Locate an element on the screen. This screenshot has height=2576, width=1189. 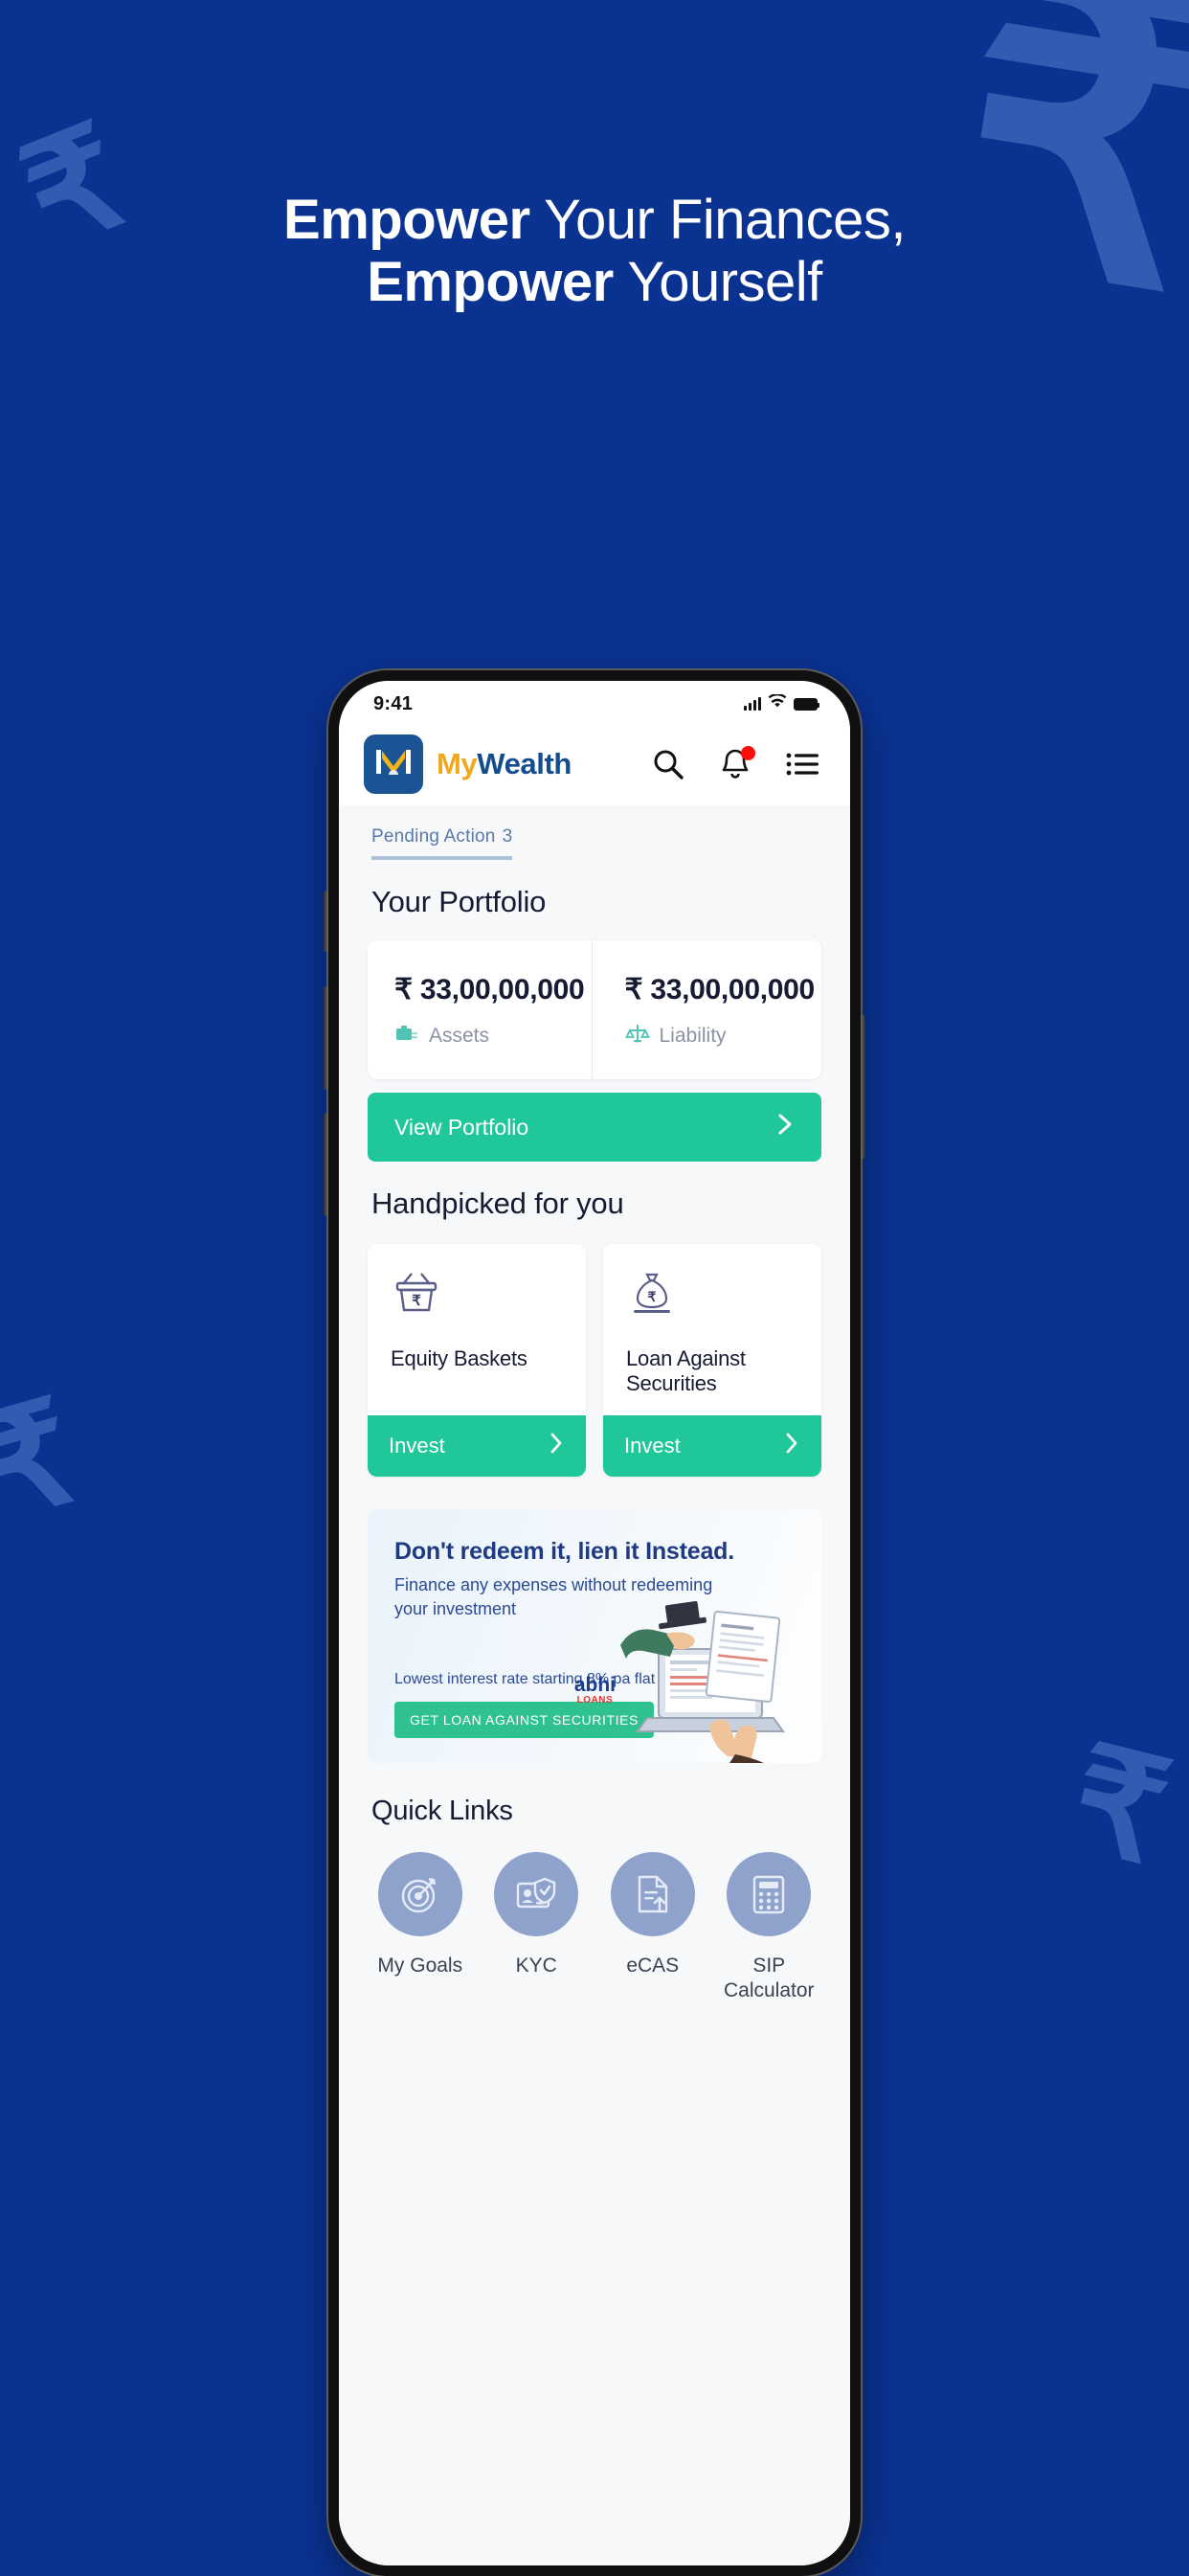
rupee-watermark-left: ₹ is located at coordinates (46, 1460).